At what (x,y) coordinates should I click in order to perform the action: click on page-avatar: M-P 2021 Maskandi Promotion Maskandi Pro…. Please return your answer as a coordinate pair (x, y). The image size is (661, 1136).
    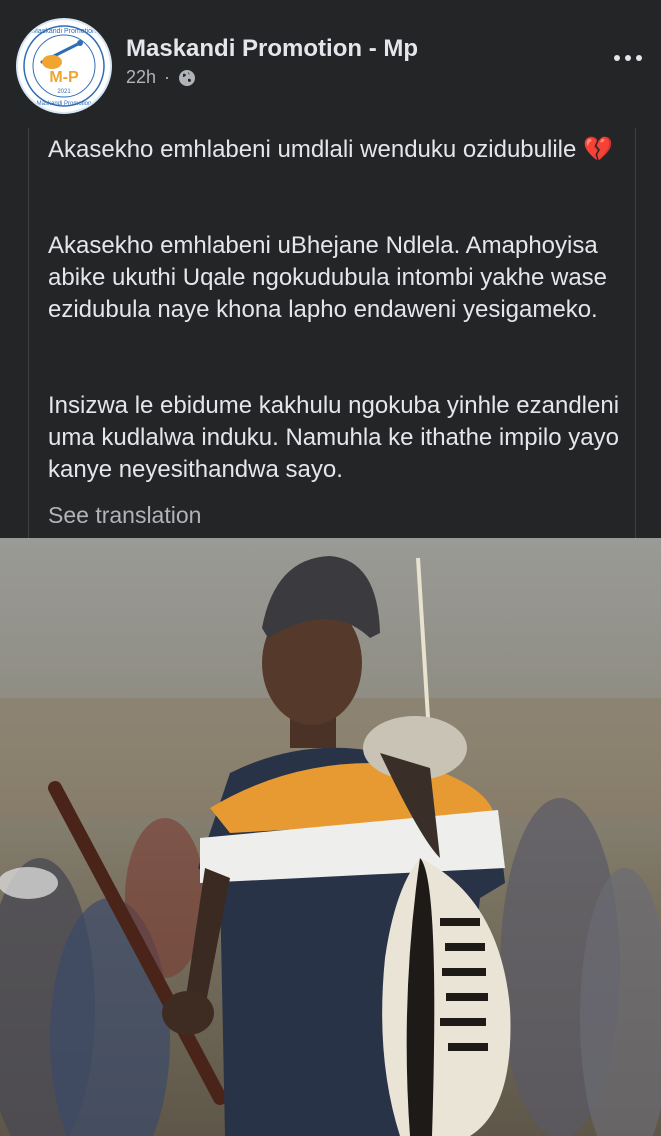
    Looking at the image, I should click on (64, 66).